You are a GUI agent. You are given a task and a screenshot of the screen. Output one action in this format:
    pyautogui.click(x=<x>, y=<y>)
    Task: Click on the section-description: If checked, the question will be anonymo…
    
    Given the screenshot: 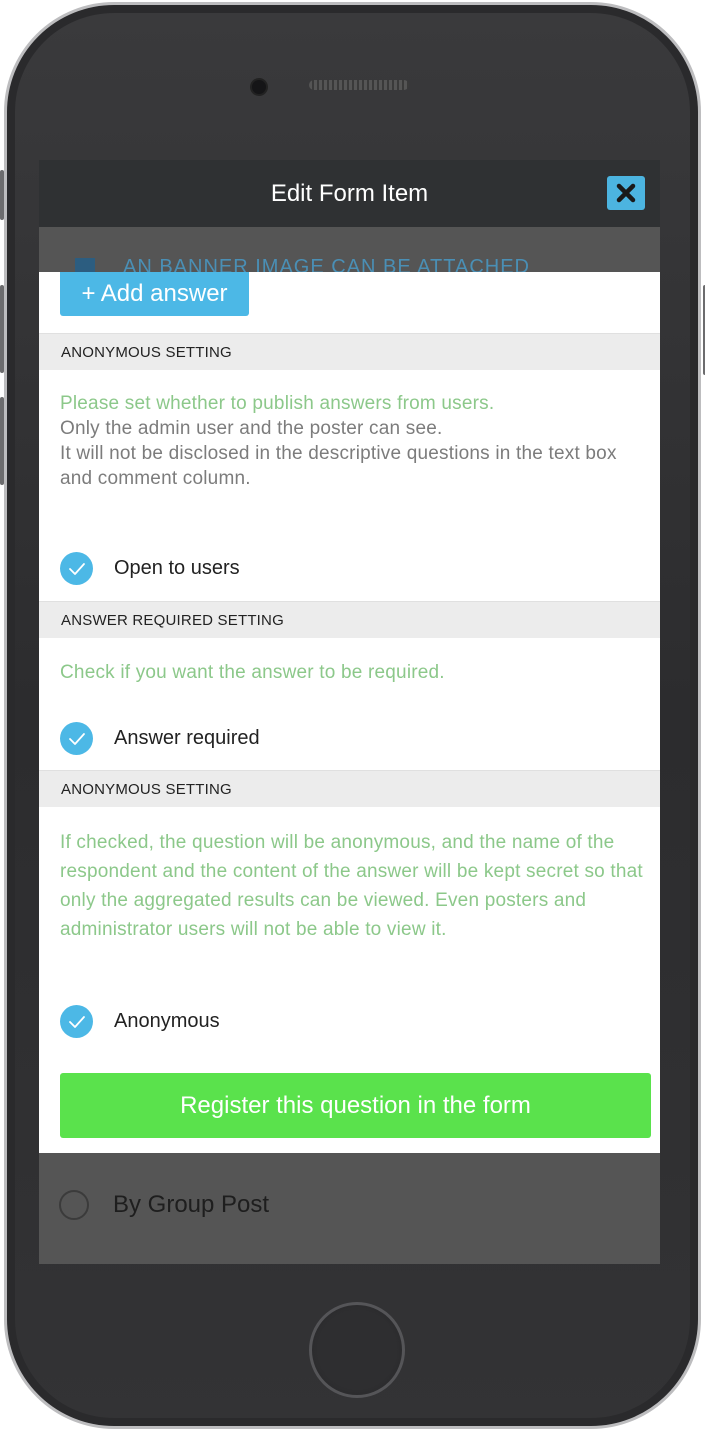 What is the action you would take?
    pyautogui.click(x=351, y=886)
    